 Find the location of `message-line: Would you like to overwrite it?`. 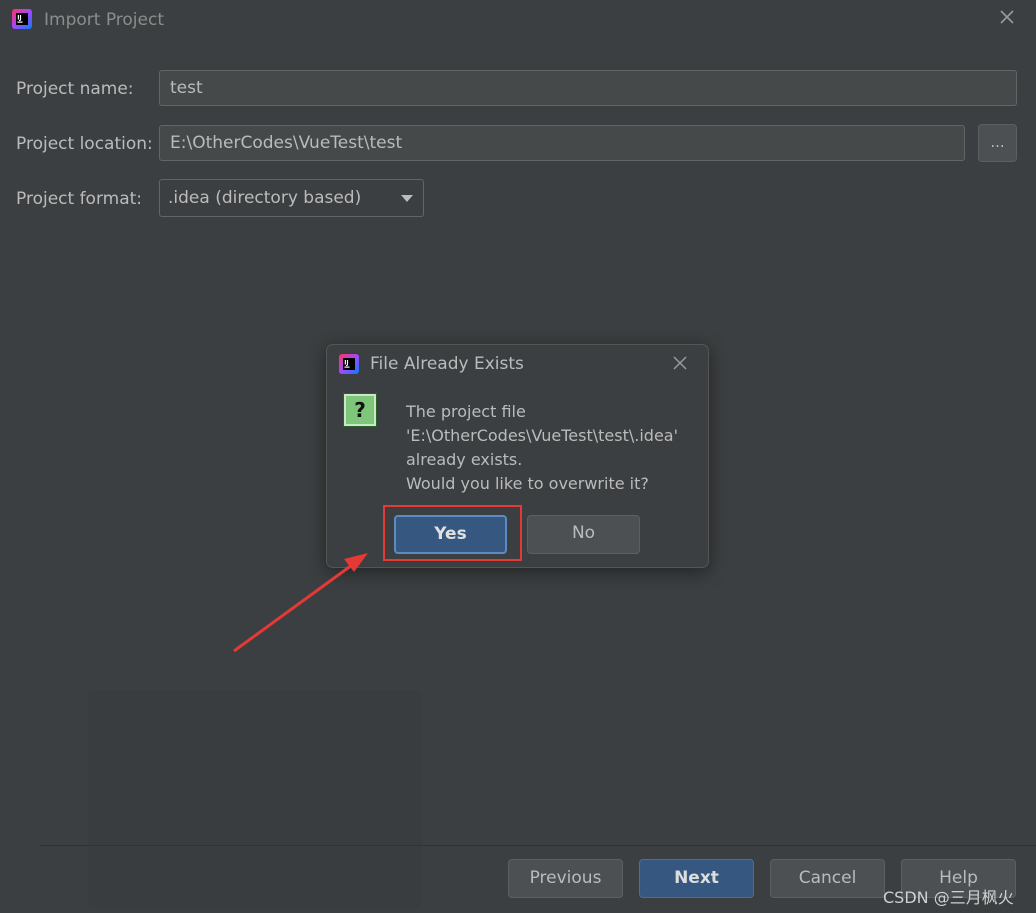

message-line: Would you like to overwrite it? is located at coordinates (527, 483).